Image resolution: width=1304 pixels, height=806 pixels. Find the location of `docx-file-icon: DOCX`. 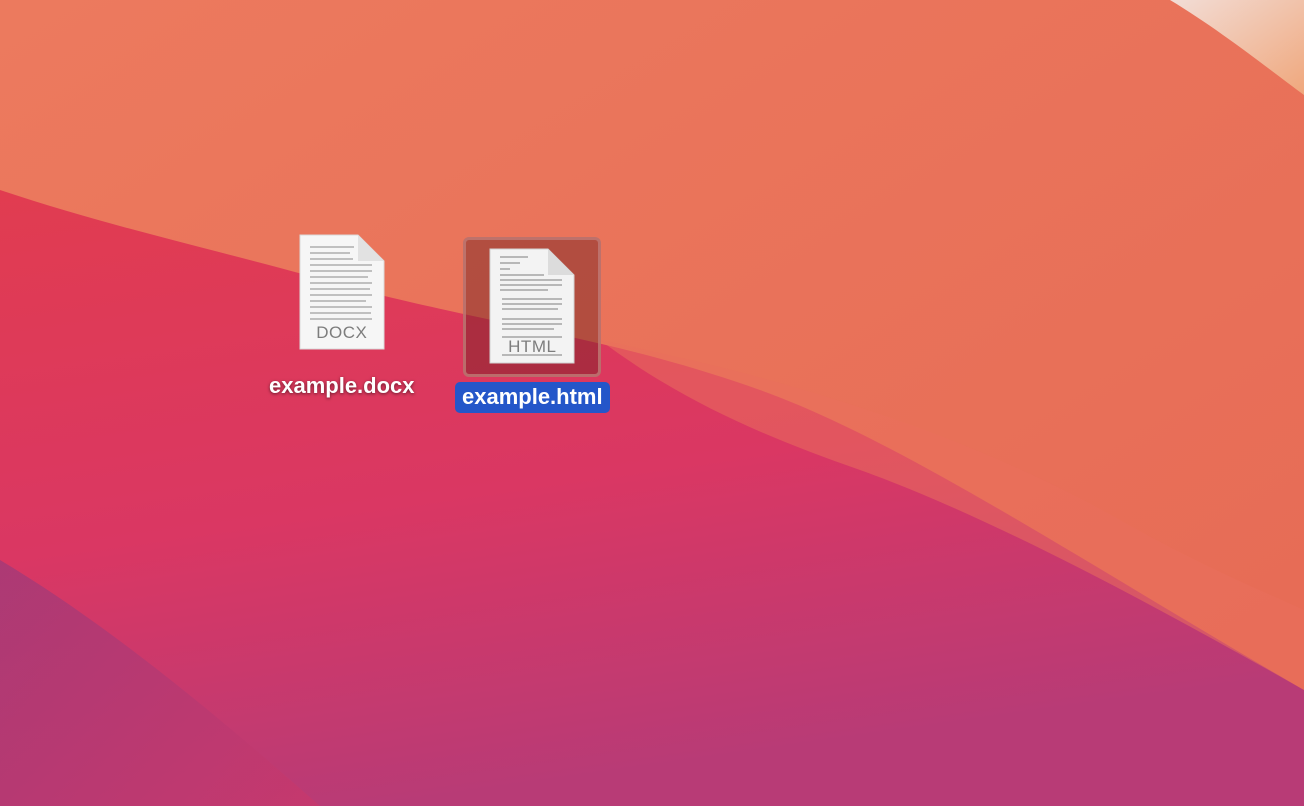

docx-file-icon: DOCX is located at coordinates (342, 292).